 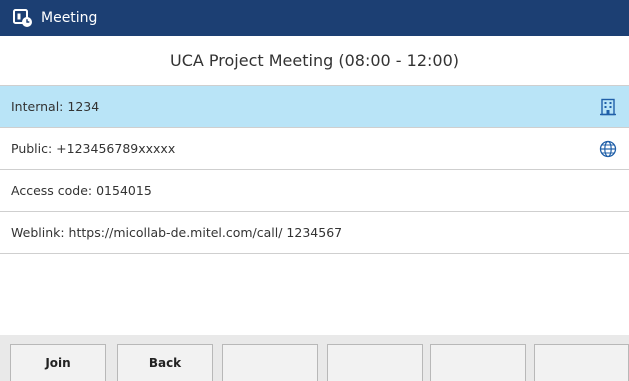 What do you see at coordinates (165, 362) in the screenshot?
I see `back-button: Back` at bounding box center [165, 362].